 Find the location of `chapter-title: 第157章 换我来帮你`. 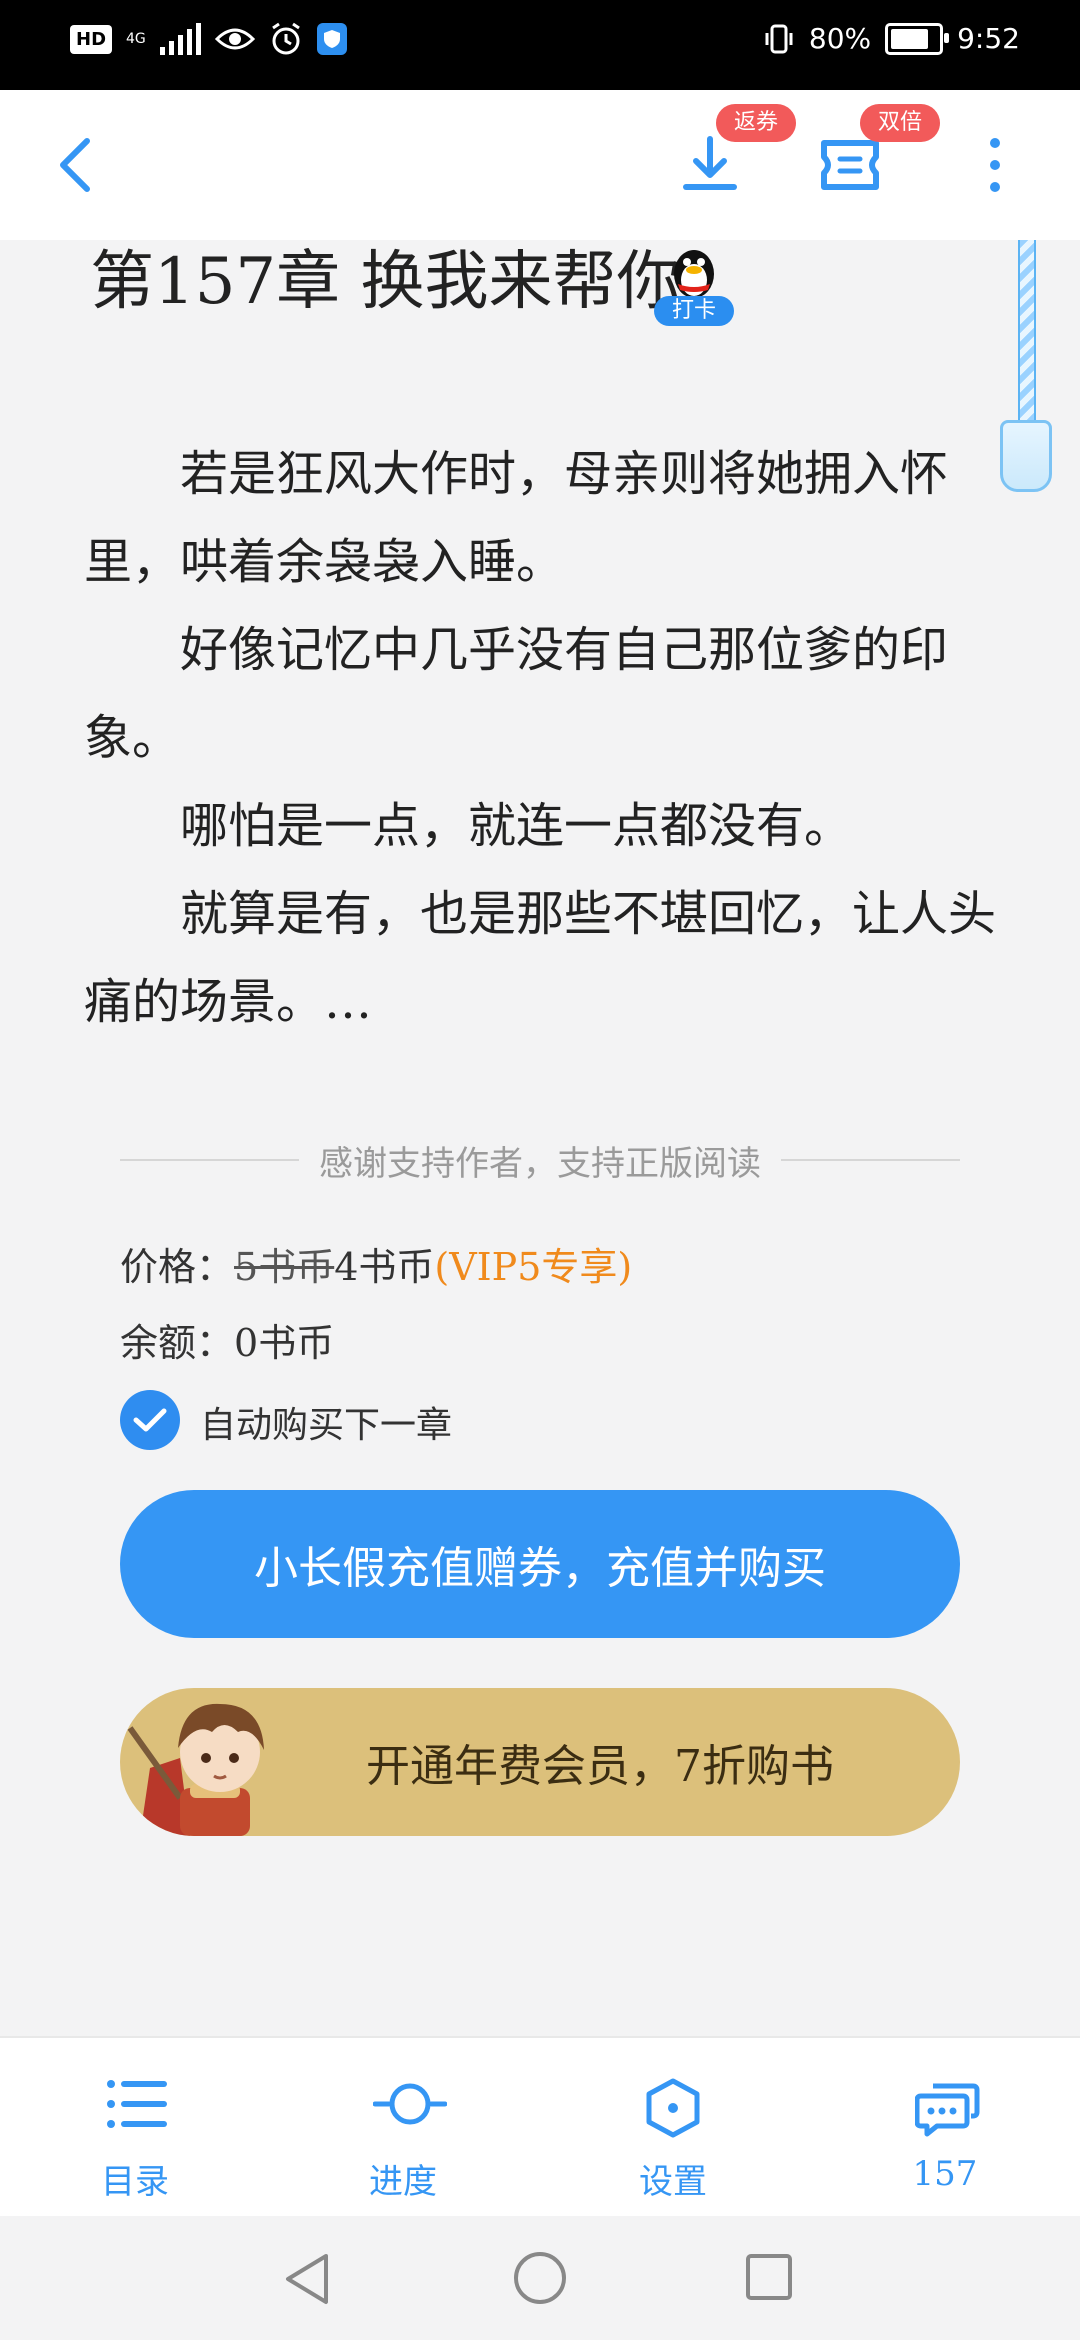

chapter-title: 第157章 换我来帮你 is located at coordinates (385, 282).